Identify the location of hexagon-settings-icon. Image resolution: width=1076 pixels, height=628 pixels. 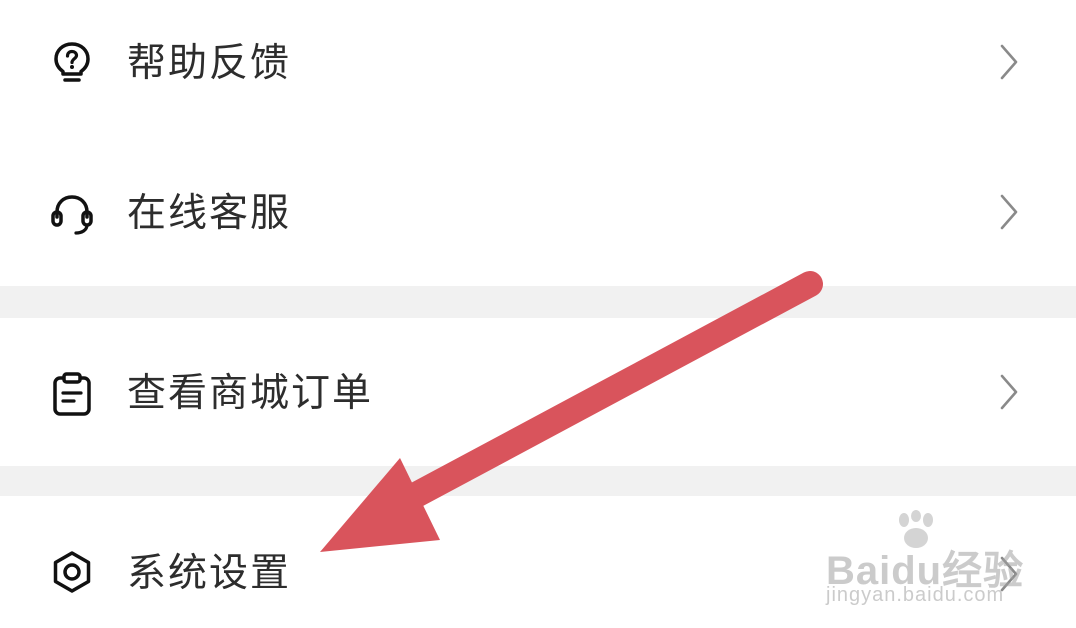
(72, 572).